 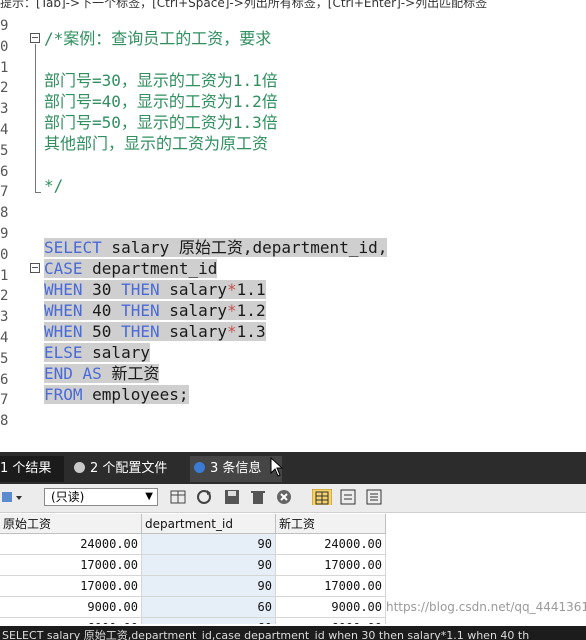 What do you see at coordinates (149, 496) in the screenshot?
I see `chevron-down-icon: ▼` at bounding box center [149, 496].